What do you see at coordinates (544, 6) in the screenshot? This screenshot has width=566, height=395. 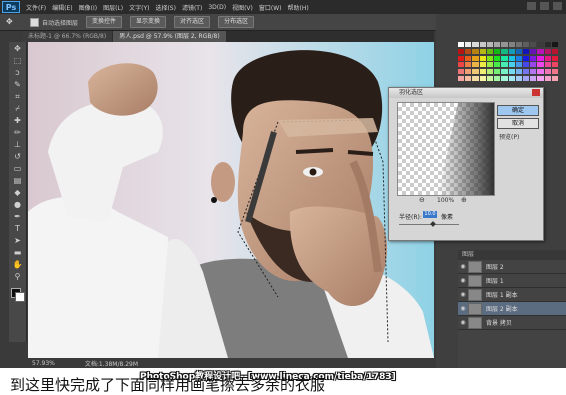 I see `maximize-icon` at bounding box center [544, 6].